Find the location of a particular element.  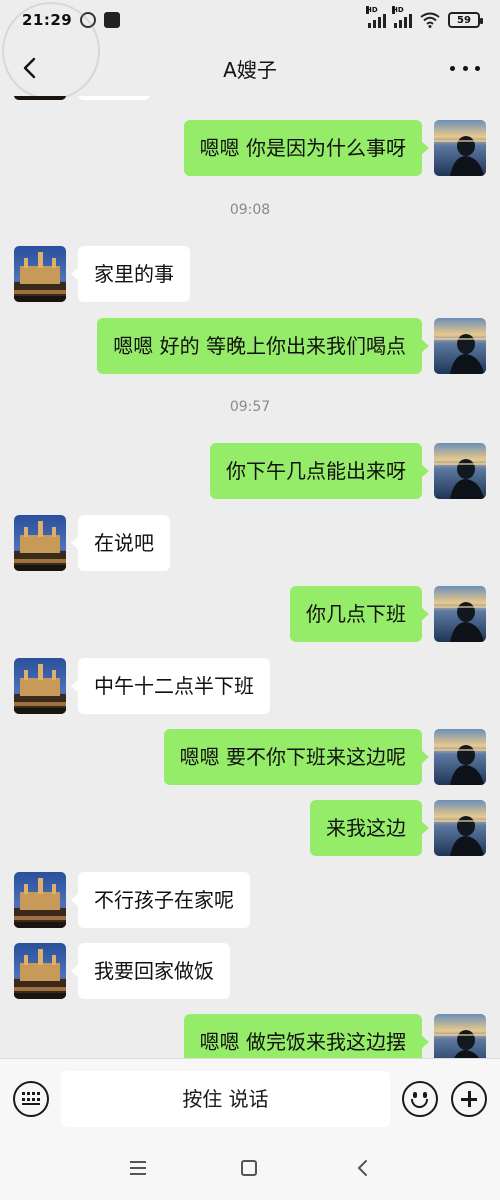

signal-icon-2: HD is located at coordinates (402, 17).